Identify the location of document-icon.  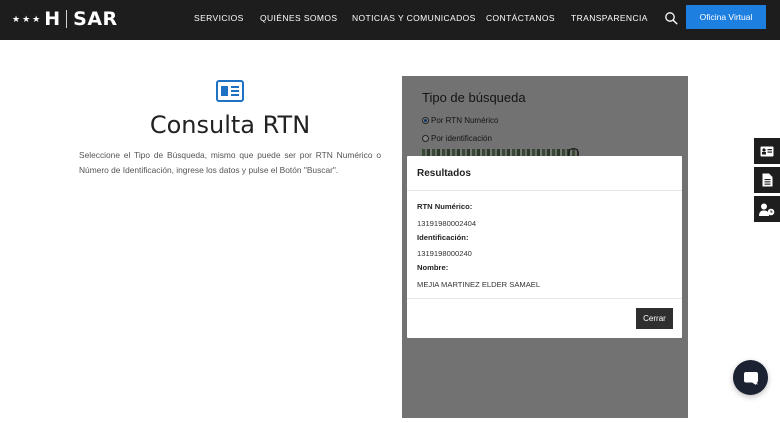
(767, 180).